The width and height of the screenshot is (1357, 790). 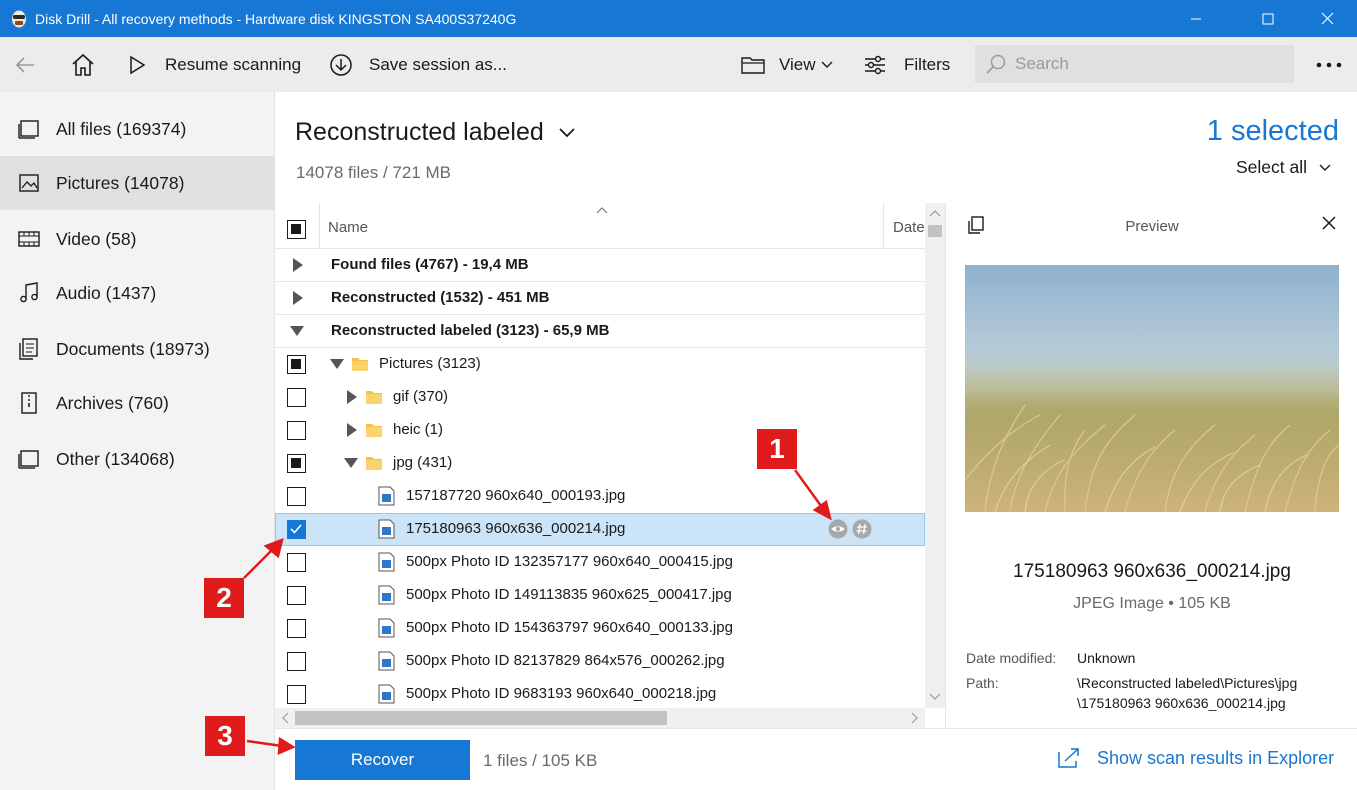 I want to click on resume-scanning-button: Resume scanning, so click(x=214, y=64).